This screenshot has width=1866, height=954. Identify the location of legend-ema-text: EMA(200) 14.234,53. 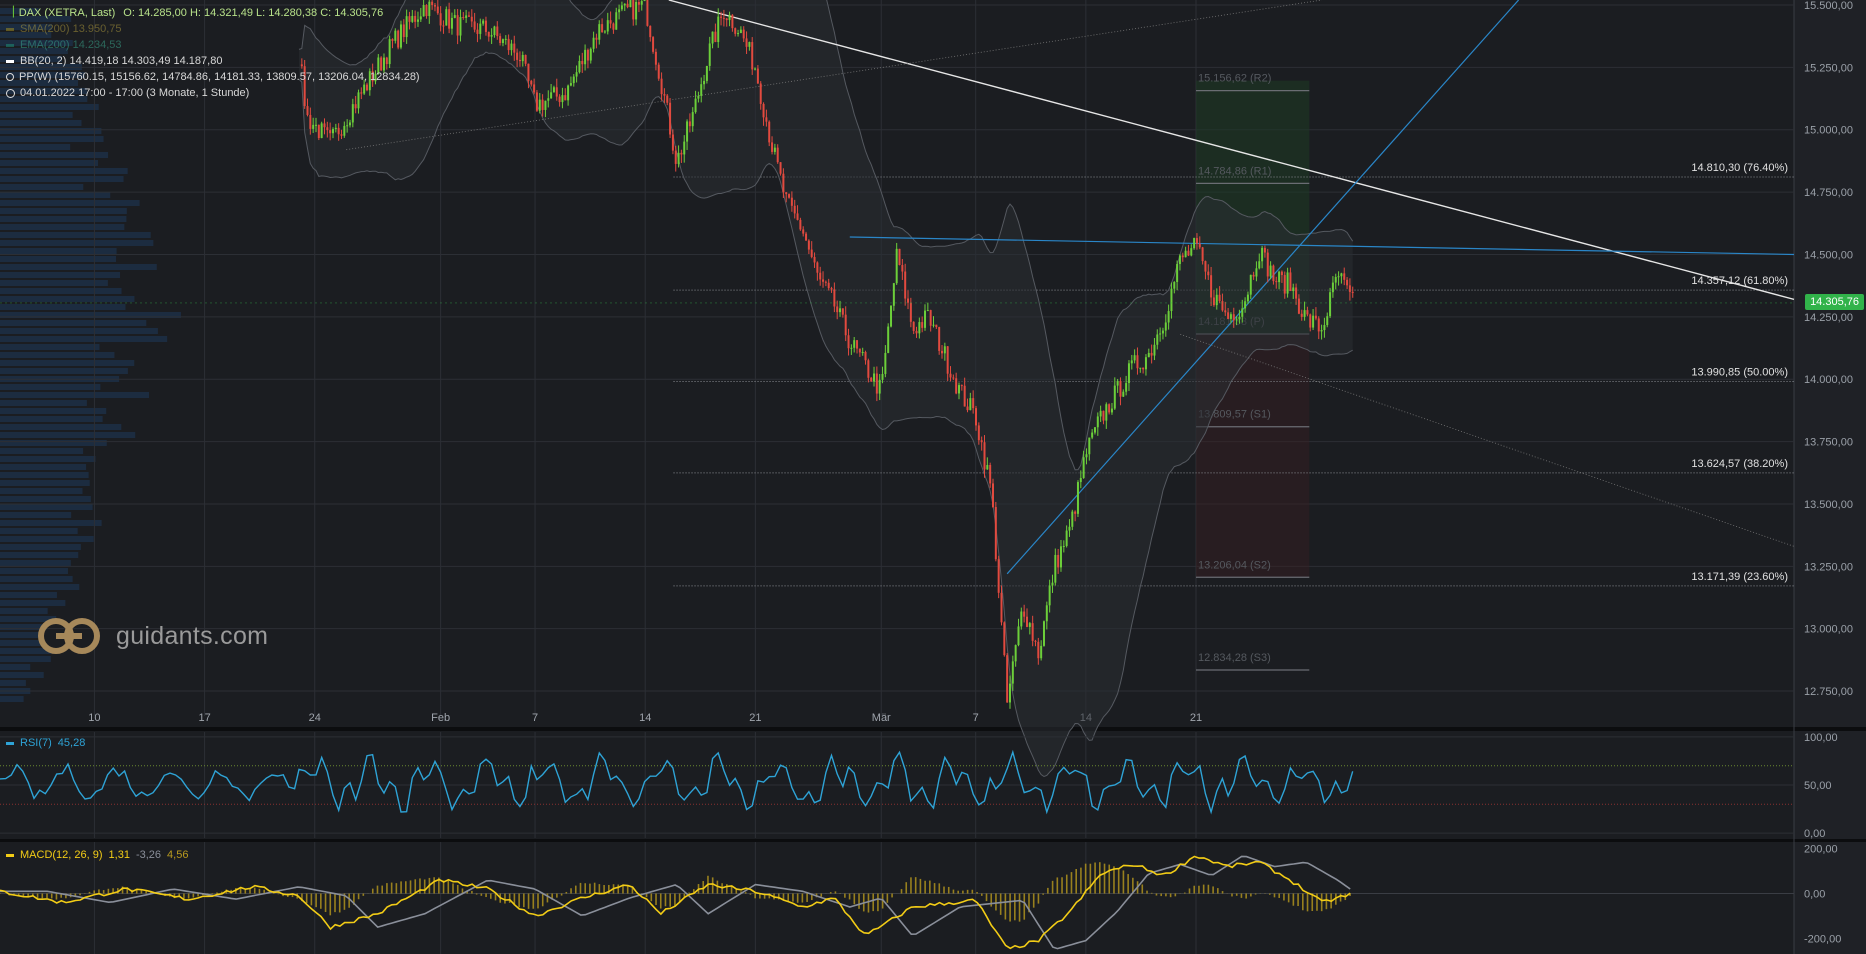
(71, 45).